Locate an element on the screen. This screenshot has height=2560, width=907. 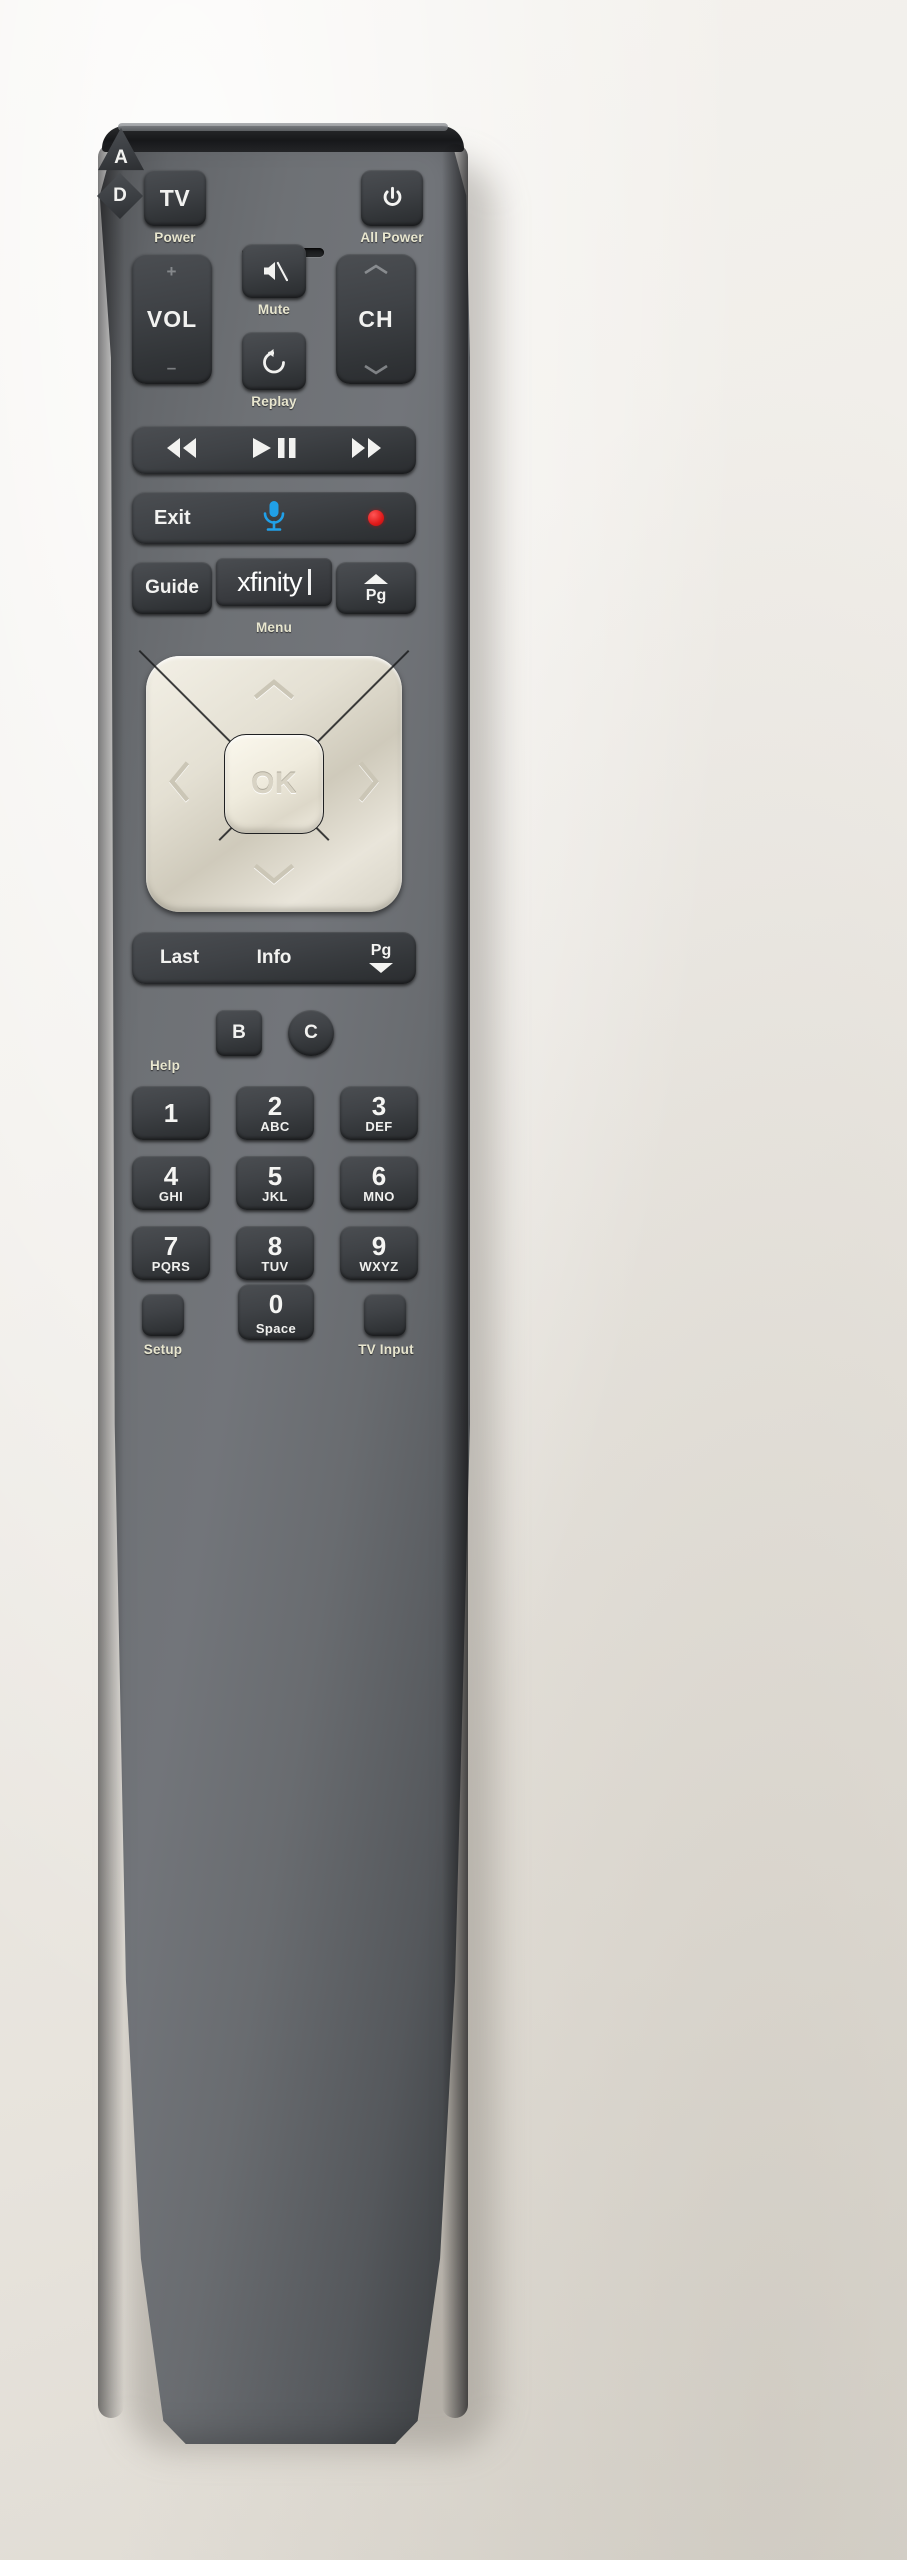
mute-caption: Mute is located at coordinates (274, 309).